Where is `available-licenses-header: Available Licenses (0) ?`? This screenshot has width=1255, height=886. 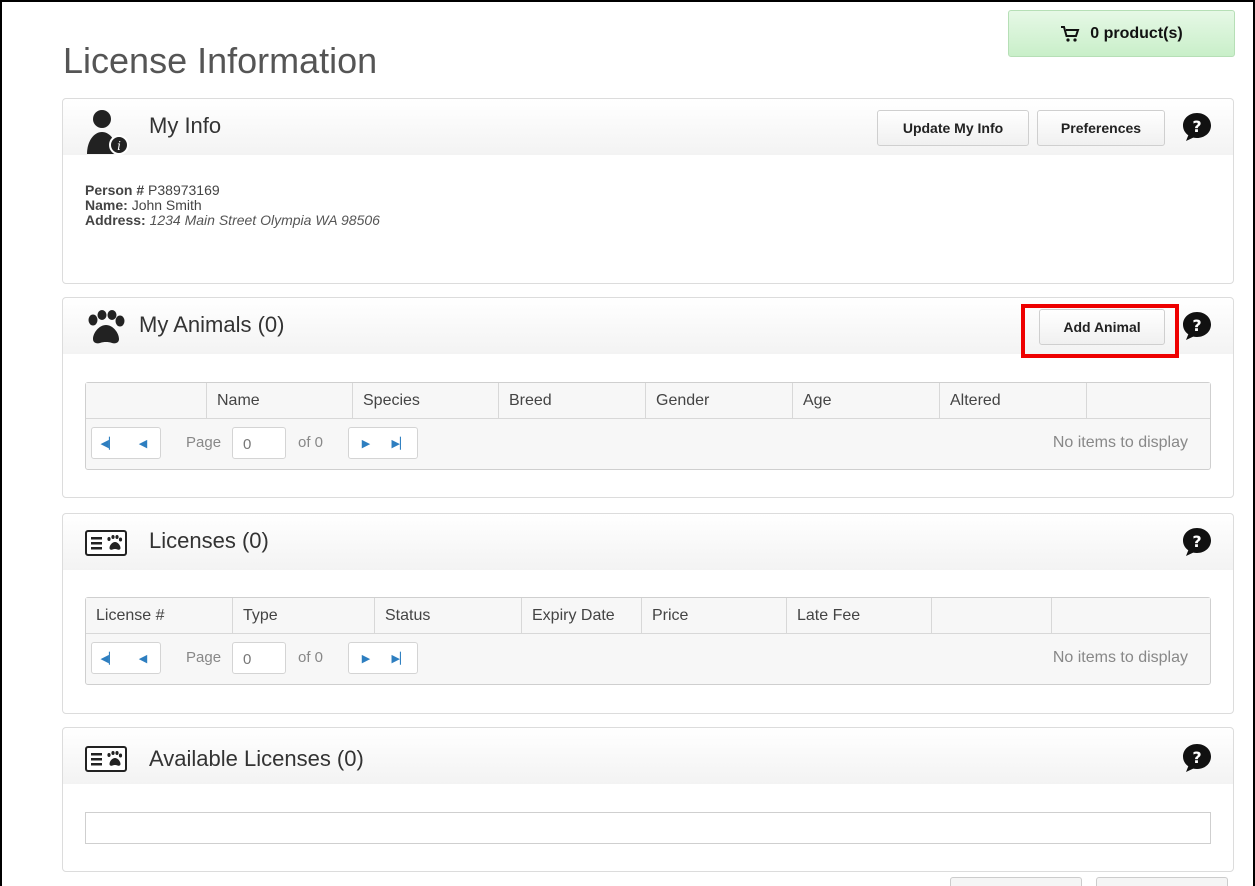 available-licenses-header: Available Licenses (0) ? is located at coordinates (648, 756).